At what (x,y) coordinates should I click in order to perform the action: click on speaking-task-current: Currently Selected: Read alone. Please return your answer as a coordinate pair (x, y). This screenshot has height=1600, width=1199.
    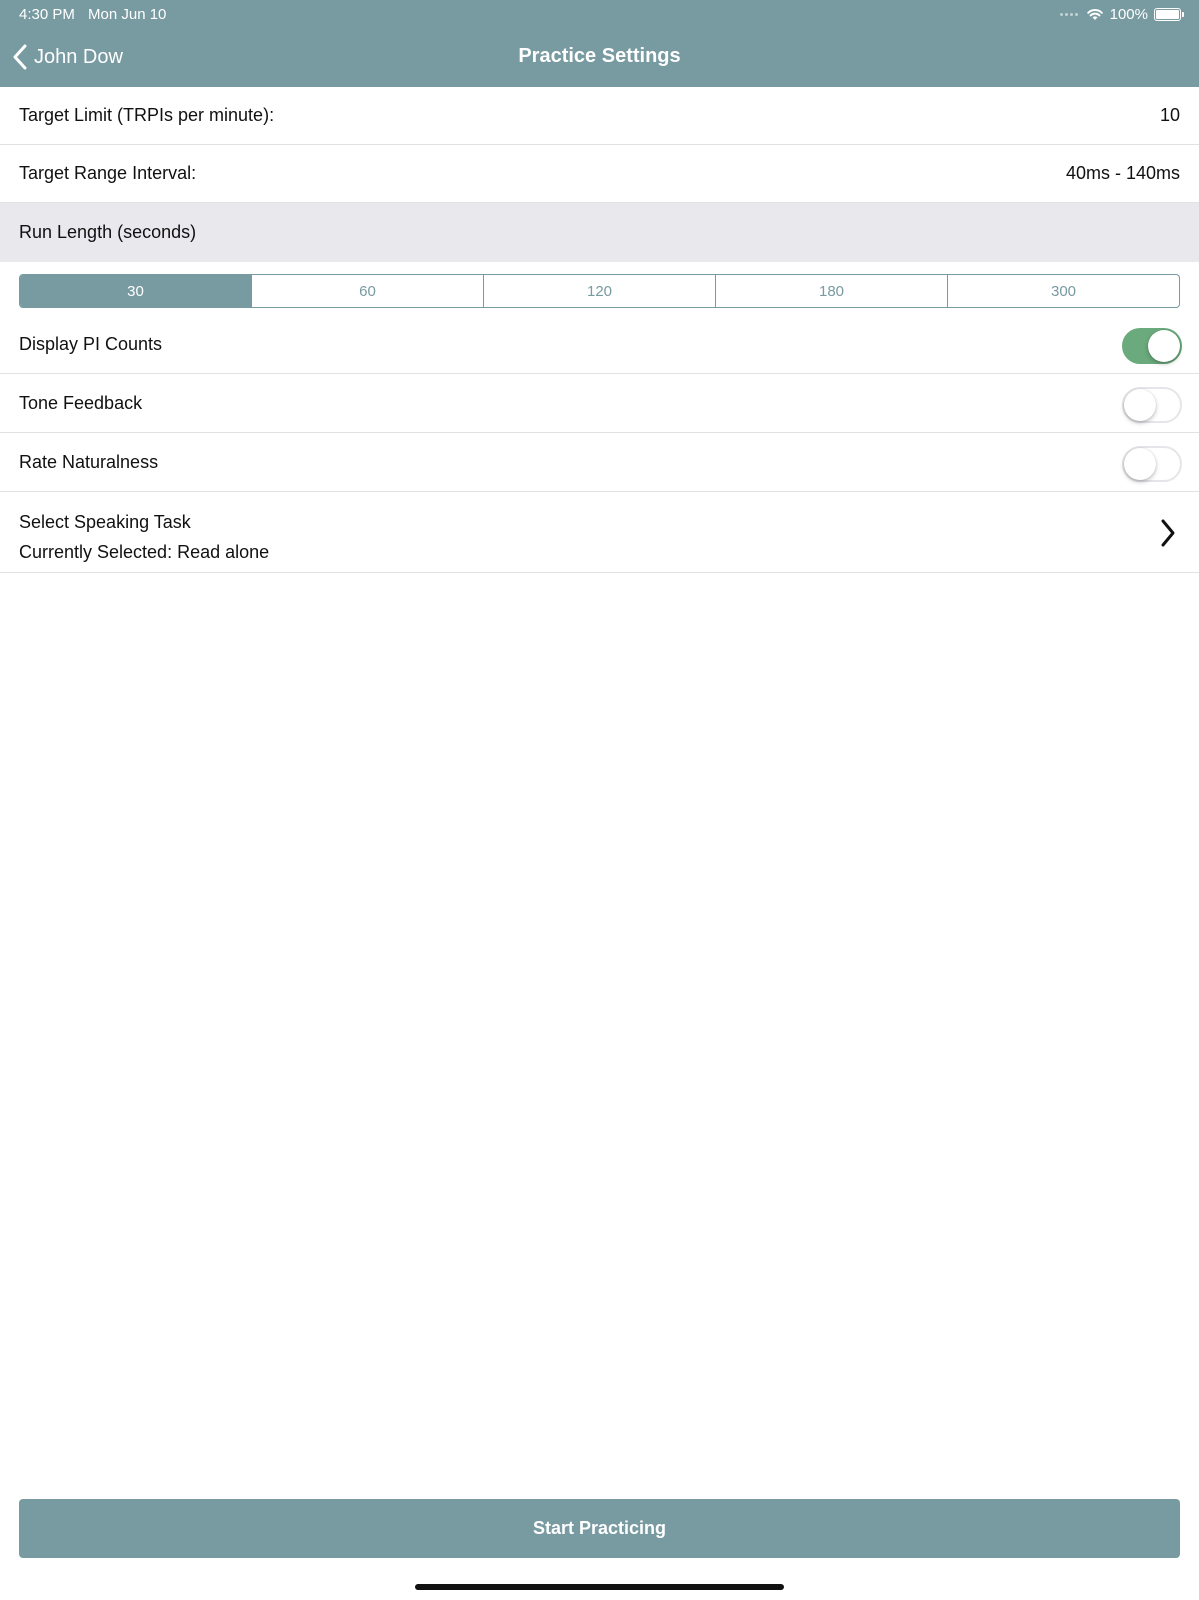
    Looking at the image, I should click on (144, 552).